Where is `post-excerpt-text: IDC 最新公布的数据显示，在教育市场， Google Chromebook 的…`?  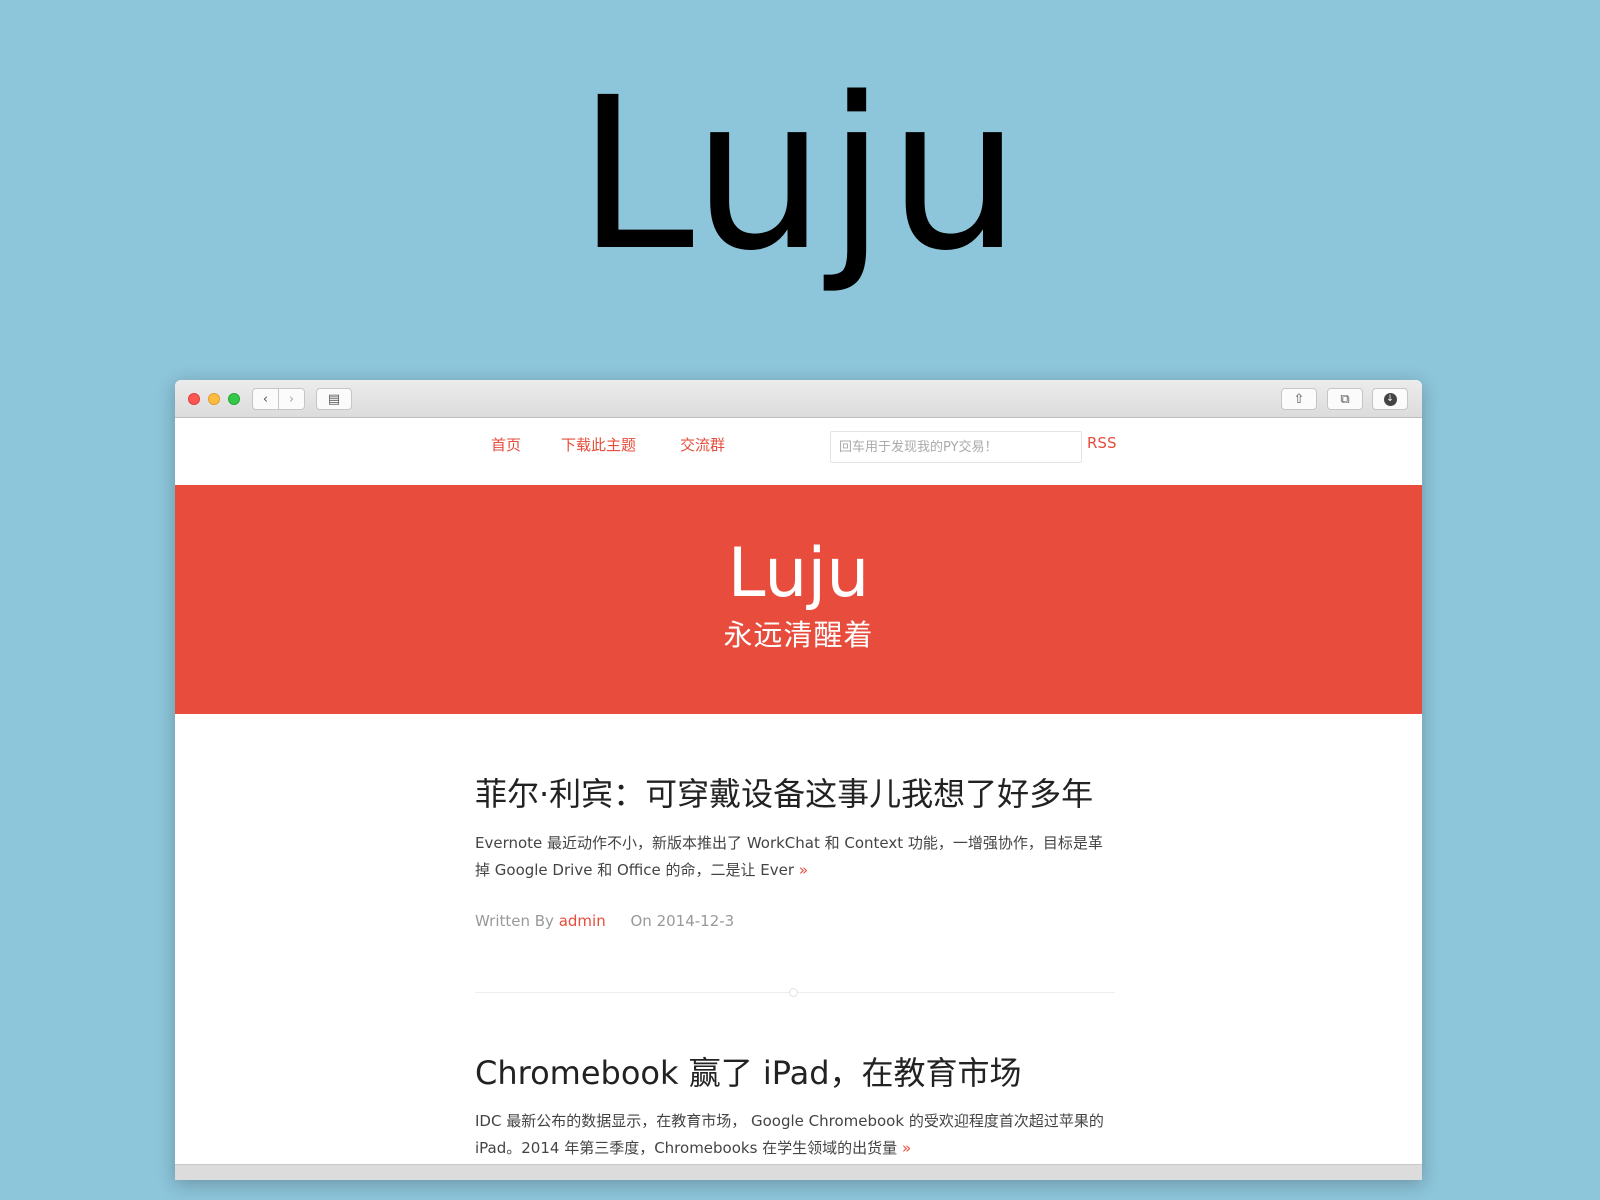 post-excerpt-text: IDC 最新公布的数据显示，在教育市场， Google Chromebook 的… is located at coordinates (789, 1135).